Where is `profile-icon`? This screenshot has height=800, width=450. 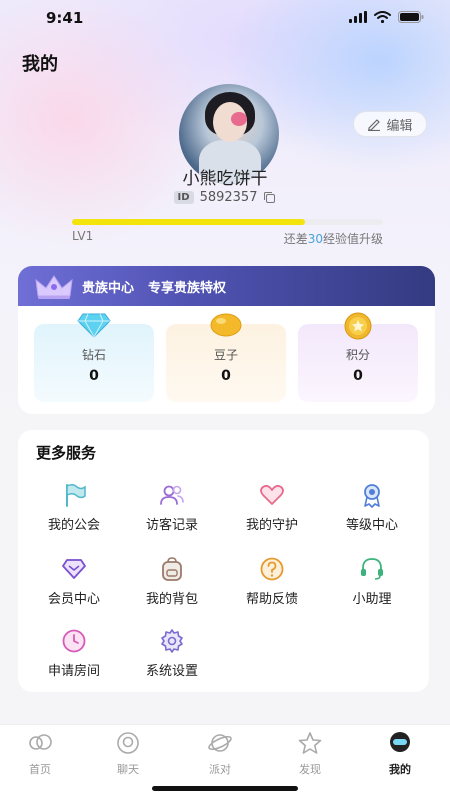
profile-icon is located at coordinates (400, 742).